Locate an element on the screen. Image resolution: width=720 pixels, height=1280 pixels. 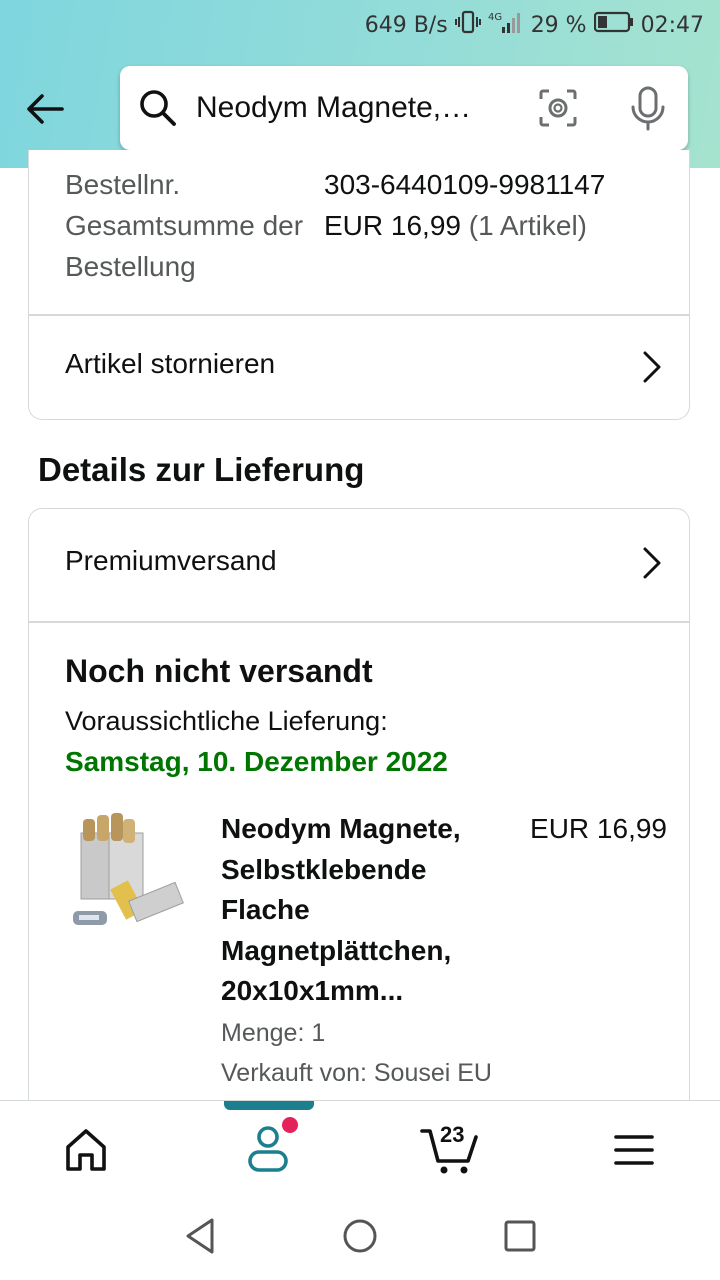
menu-icon is located at coordinates (634, 1150).